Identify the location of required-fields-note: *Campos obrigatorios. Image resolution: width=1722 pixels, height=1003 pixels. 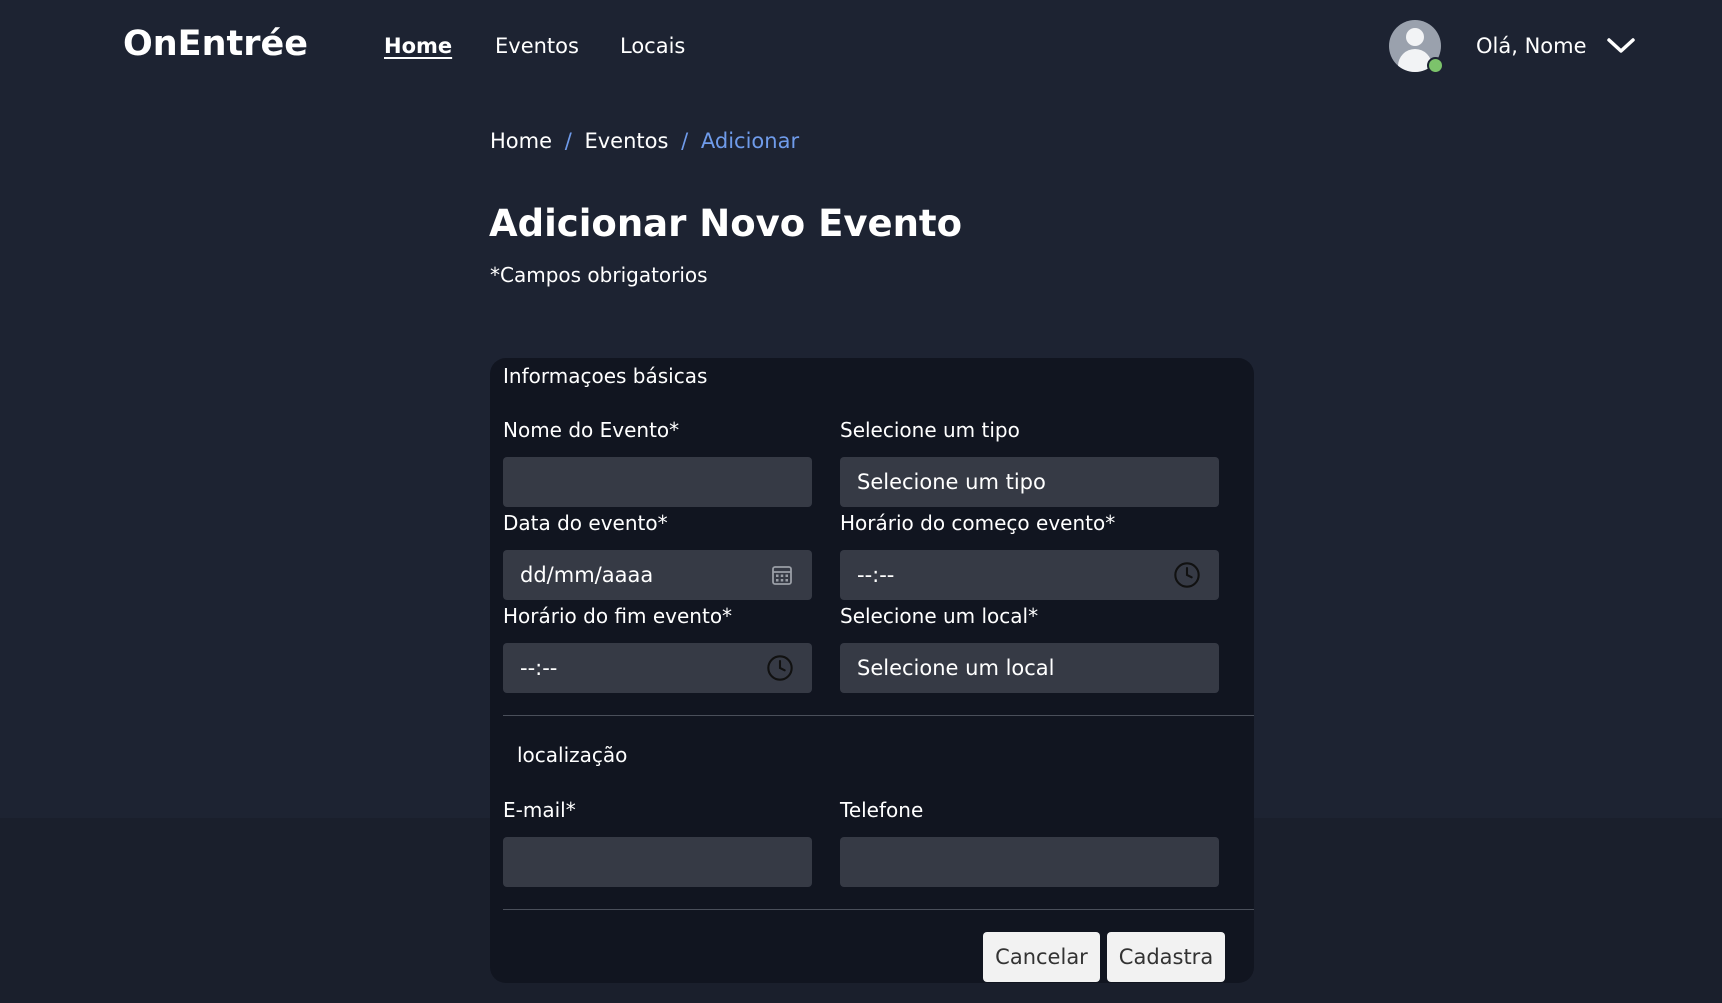
(599, 275).